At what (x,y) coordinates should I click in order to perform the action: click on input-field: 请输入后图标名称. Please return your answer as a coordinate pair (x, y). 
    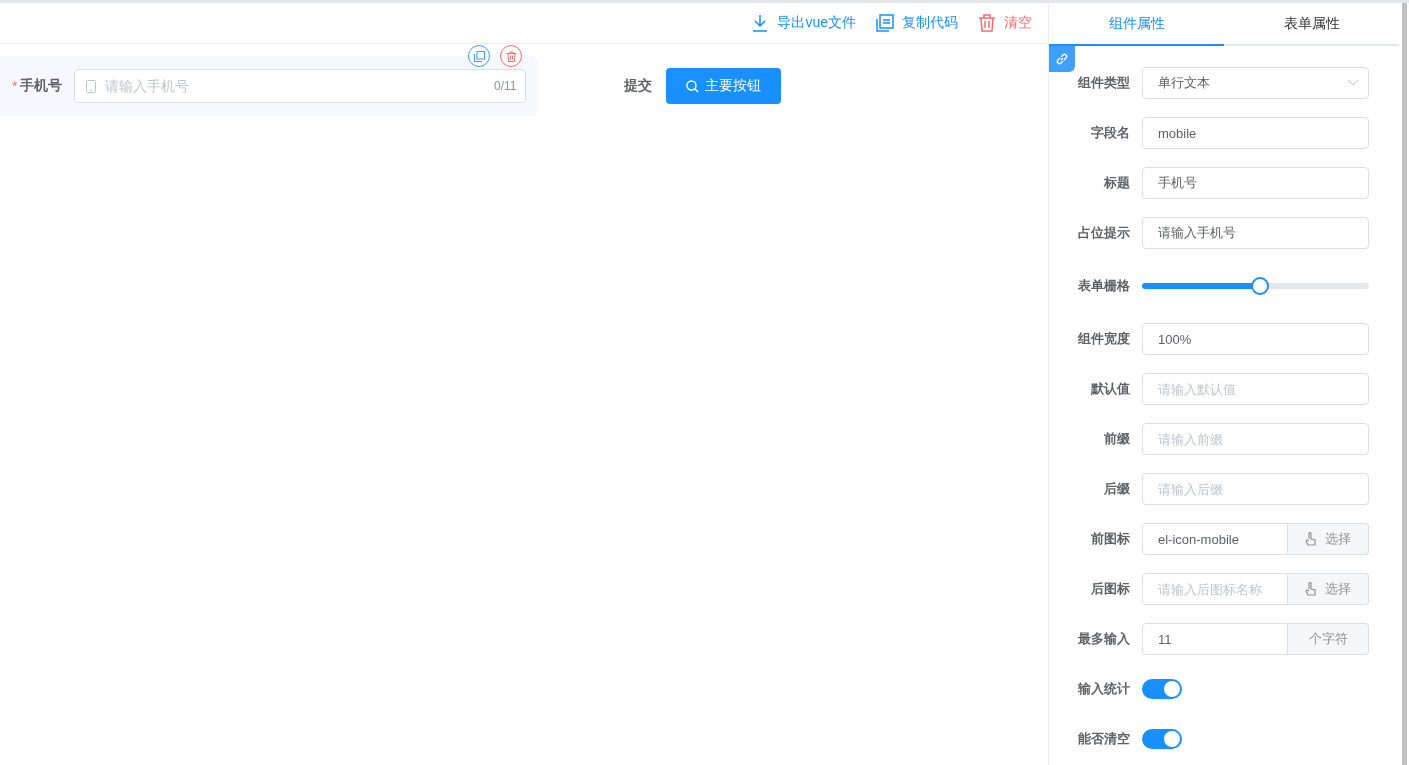
    Looking at the image, I should click on (1215, 589).